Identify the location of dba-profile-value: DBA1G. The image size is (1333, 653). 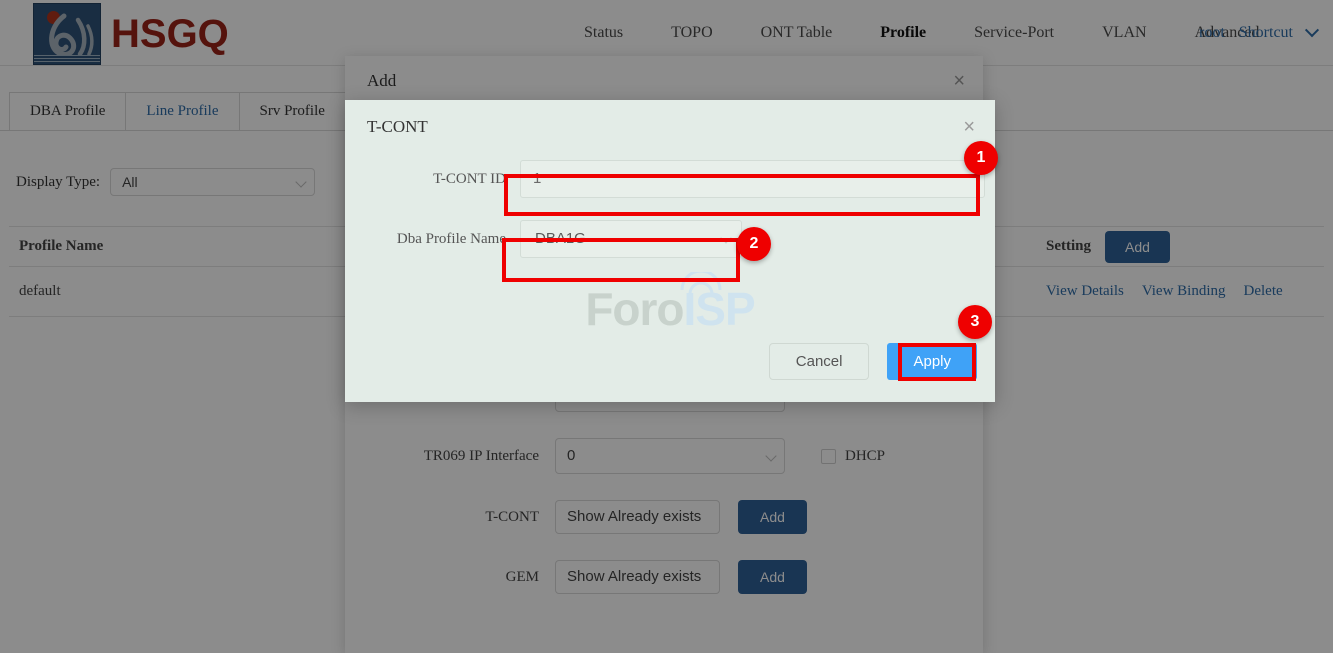
(560, 238).